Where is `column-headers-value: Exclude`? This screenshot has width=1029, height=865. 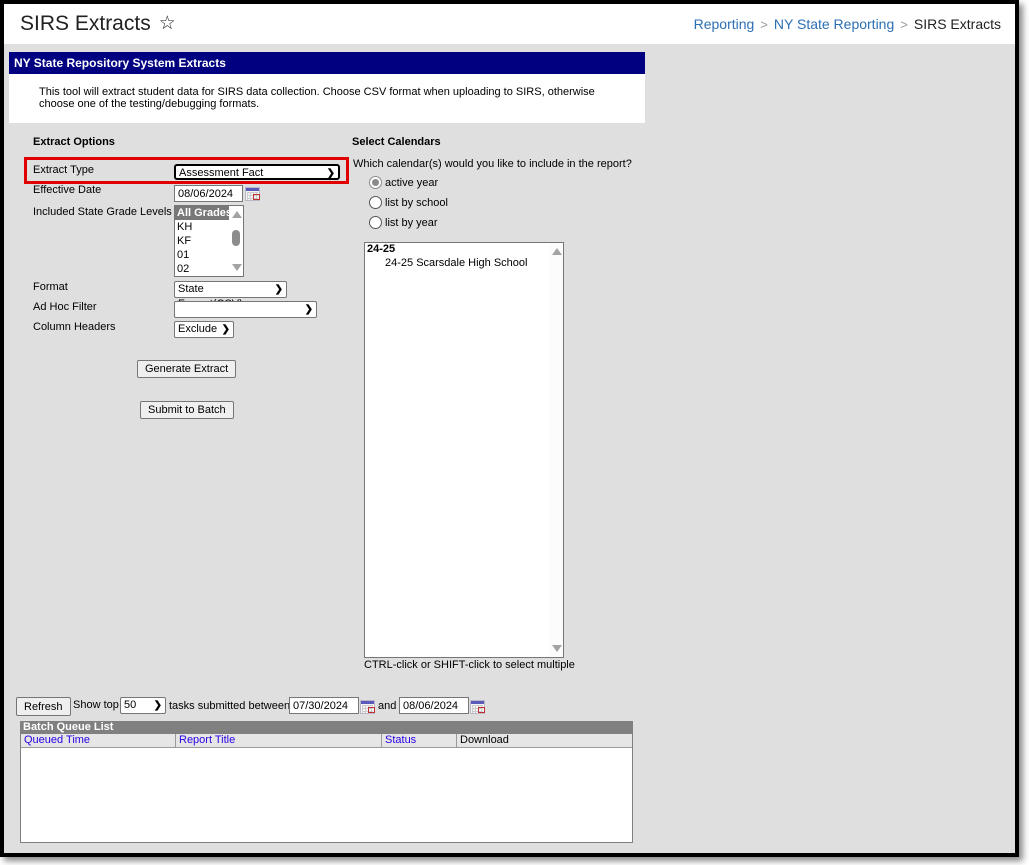
column-headers-value: Exclude is located at coordinates (198, 329).